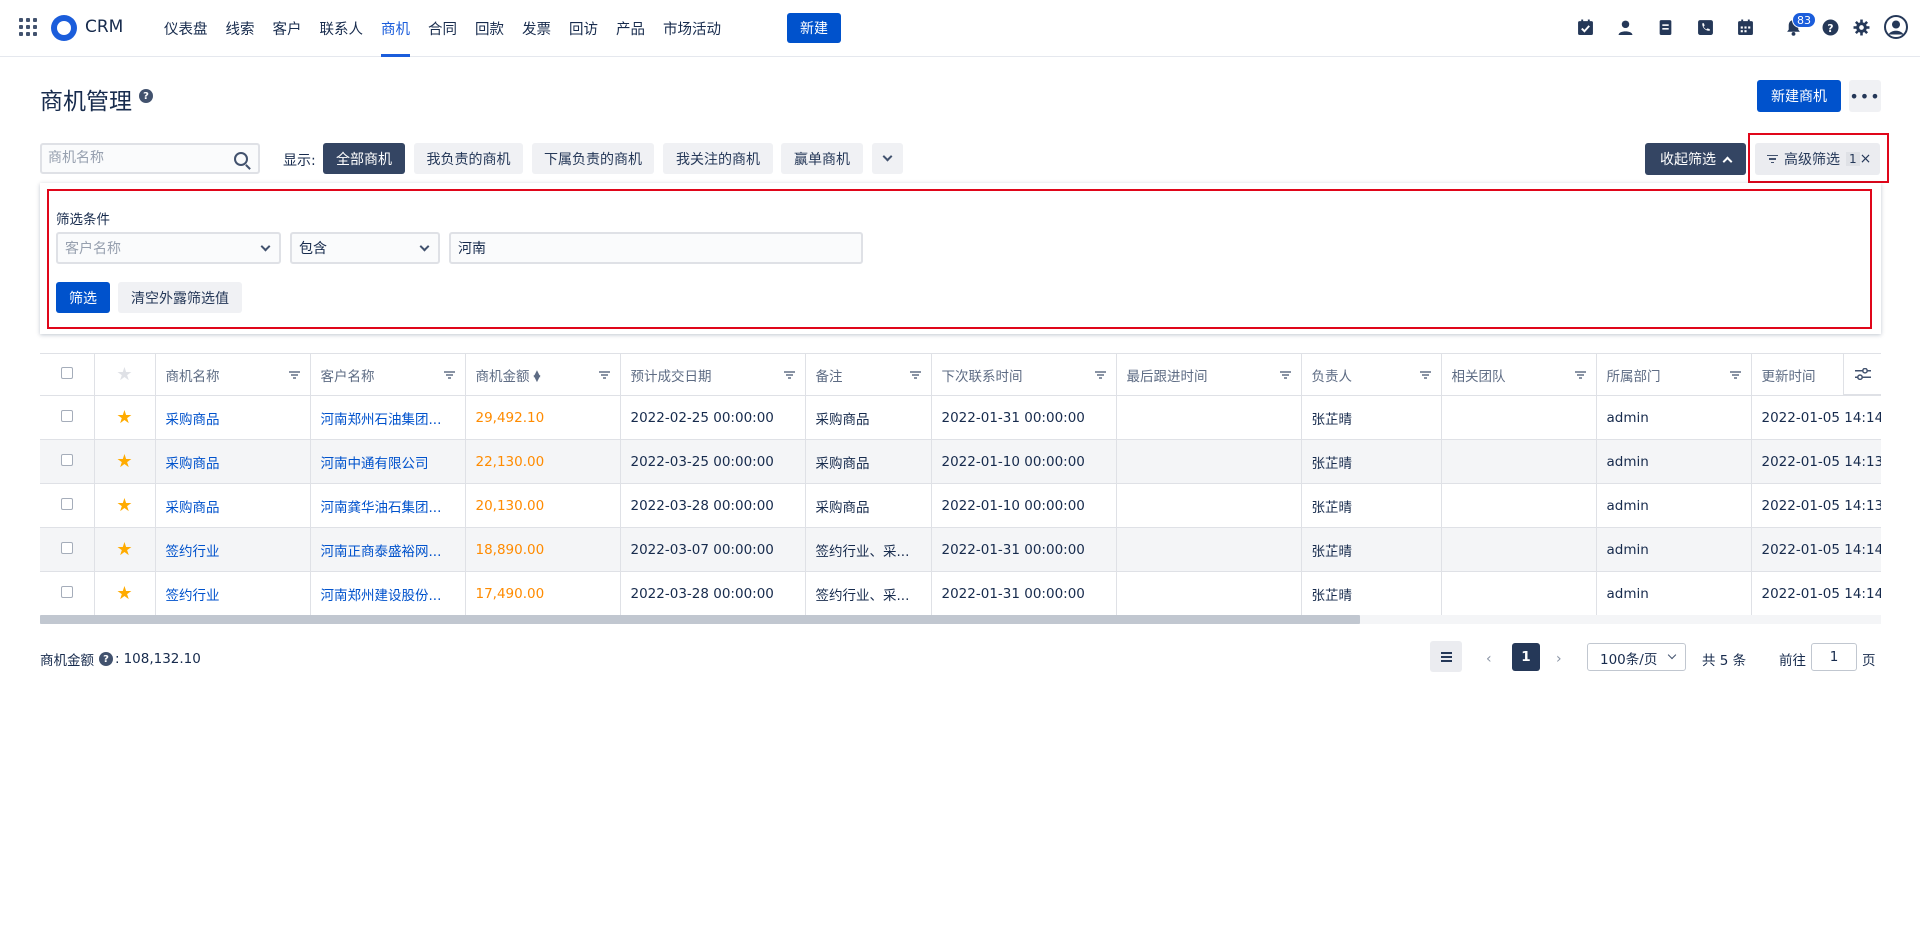  I want to click on segment-followed-opportunities: 我关注的商机, so click(718, 158).